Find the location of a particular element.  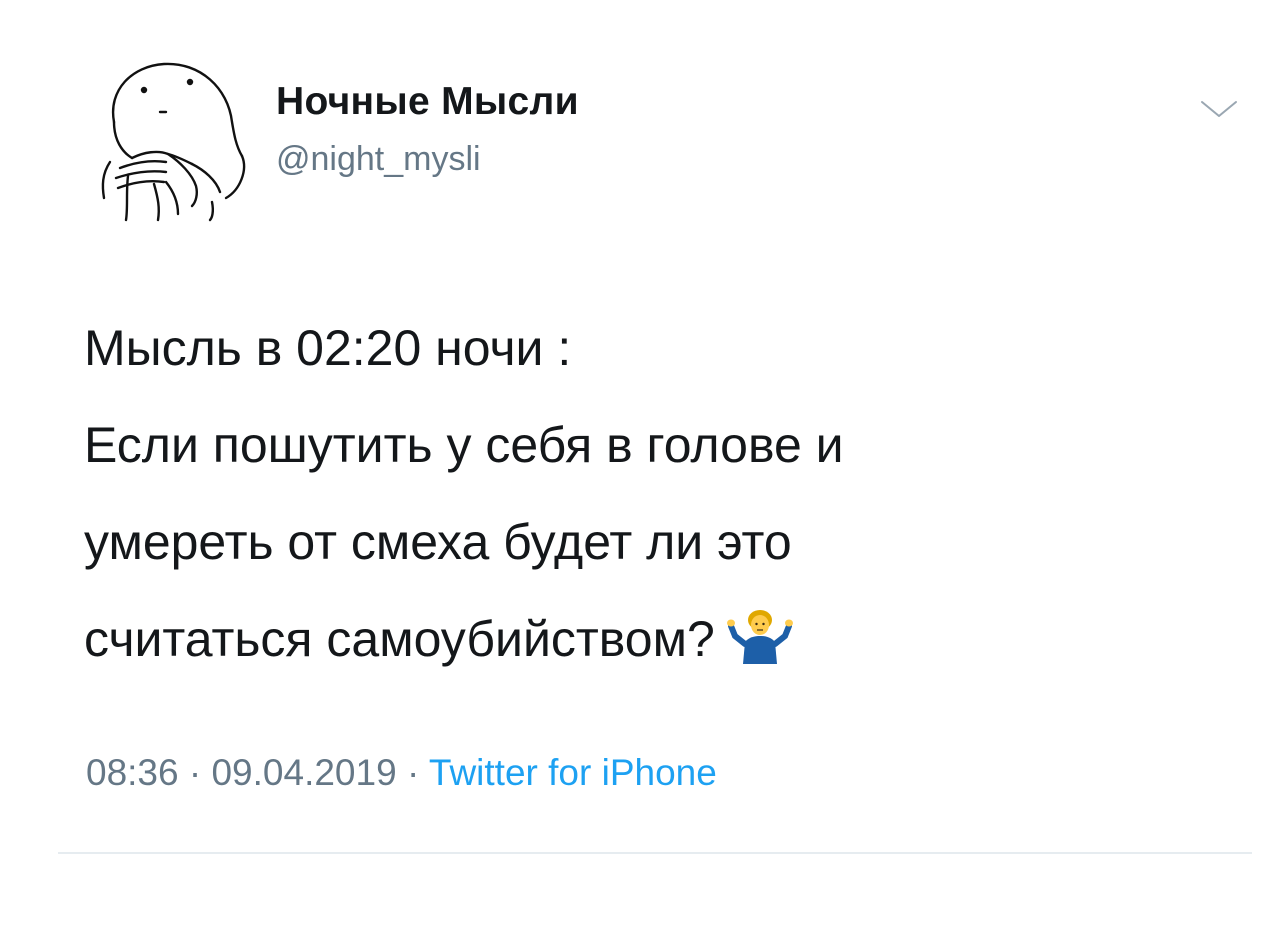

tweet-text-line: считаться самоубийством? is located at coordinates (399, 639).